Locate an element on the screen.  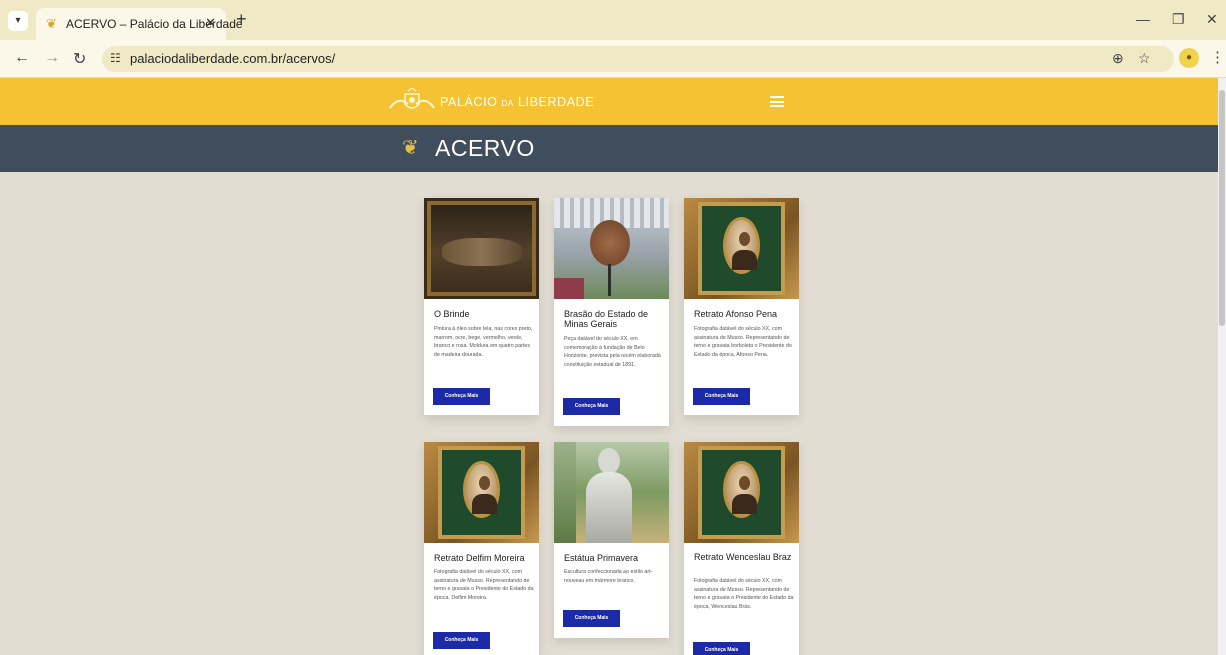
card-title: Brasão do Estado de Minas Gerais is located at coordinates (606, 319).